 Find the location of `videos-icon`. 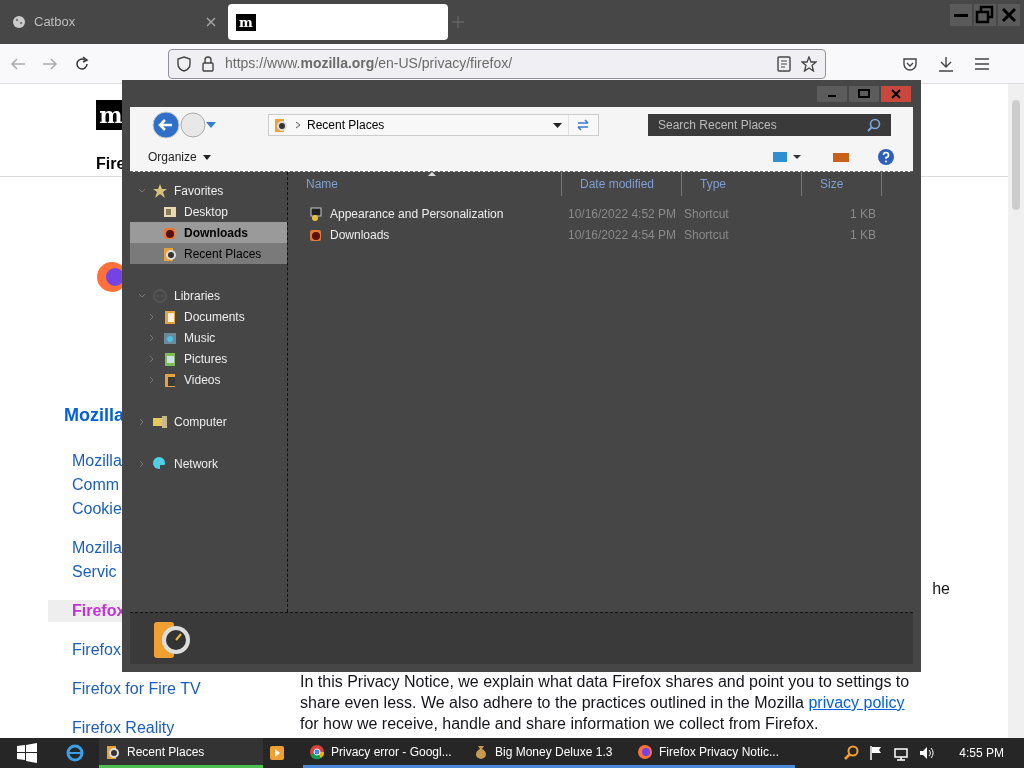

videos-icon is located at coordinates (170, 379).